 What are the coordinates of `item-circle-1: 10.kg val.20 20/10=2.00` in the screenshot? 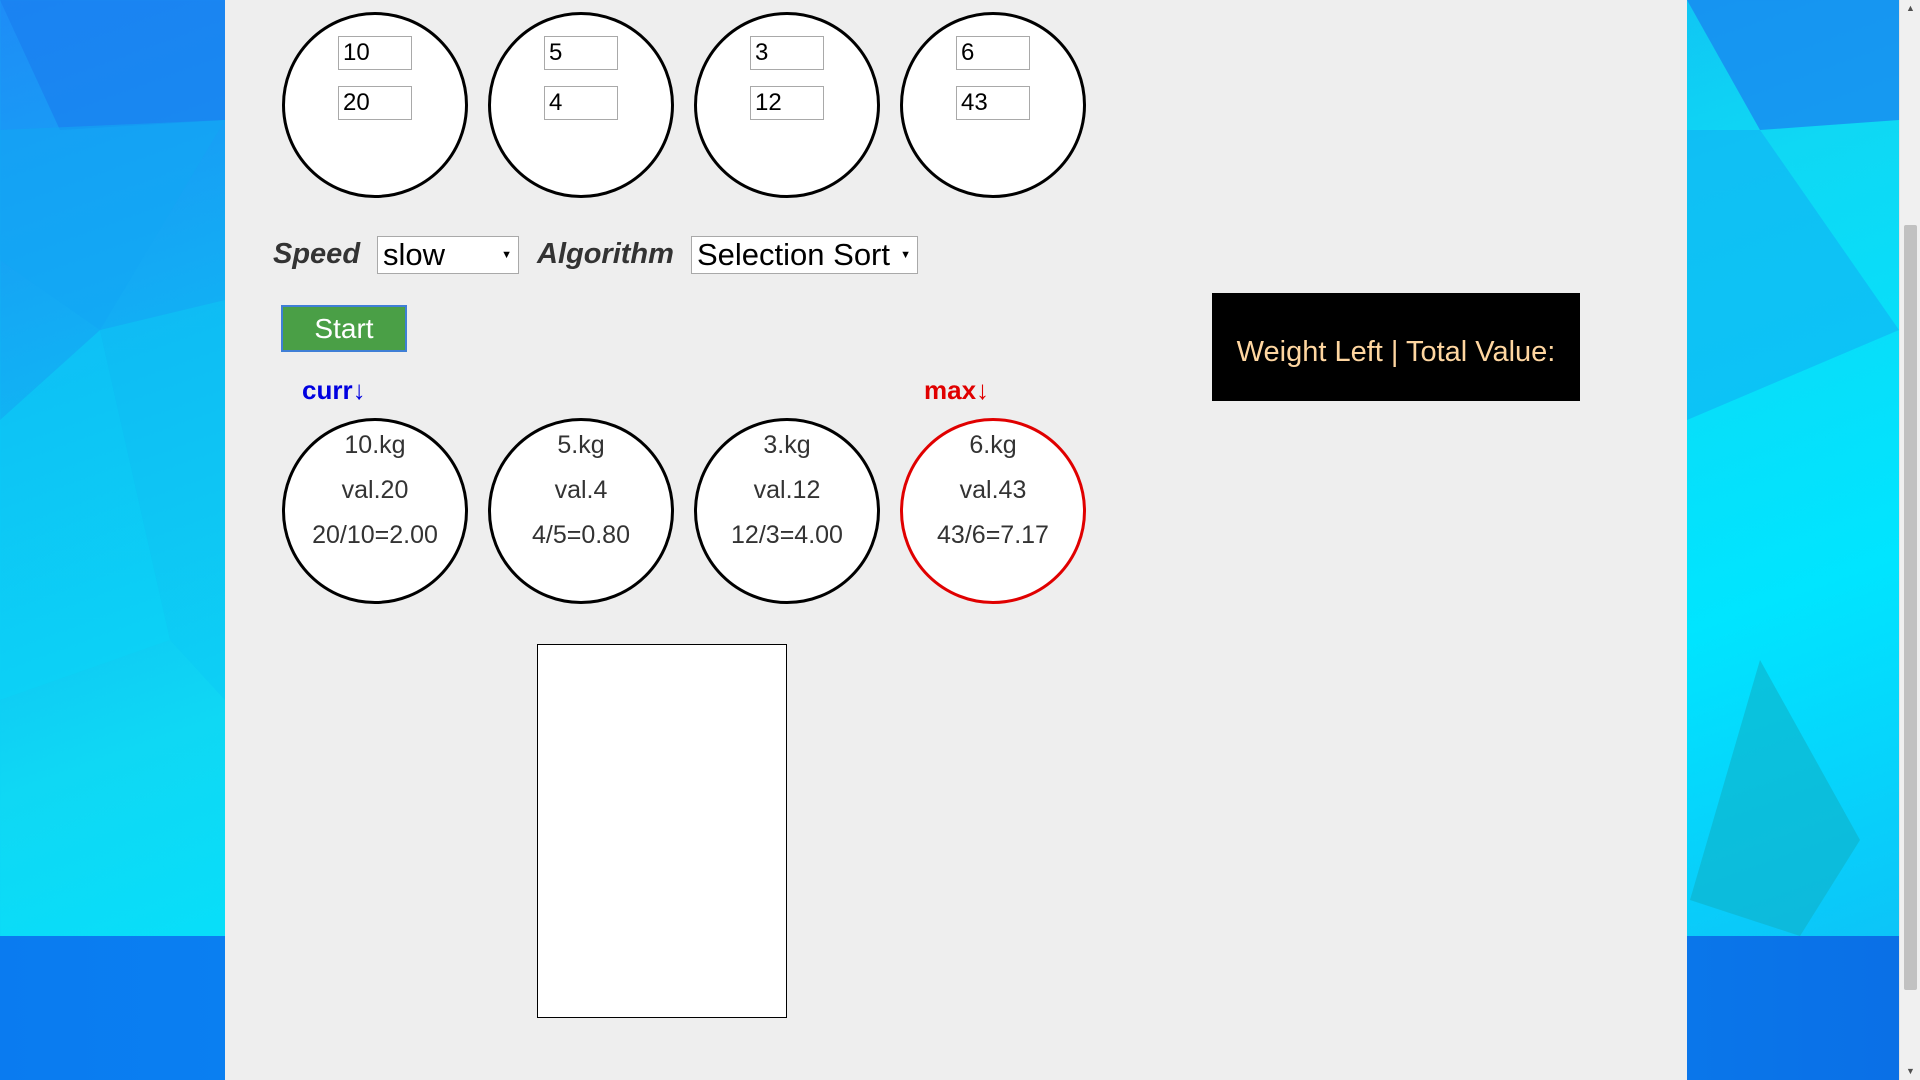 It's located at (375, 511).